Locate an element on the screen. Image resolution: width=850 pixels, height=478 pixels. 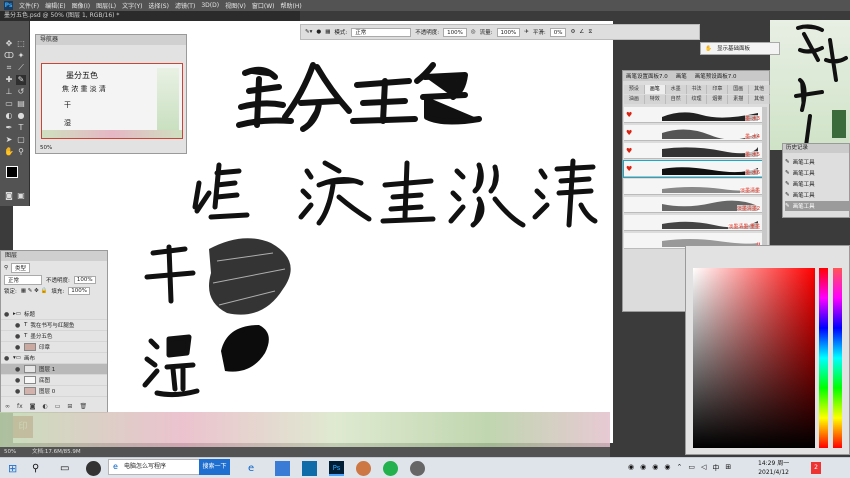
ime-indicator: 中 is located at coordinates (715, 468).